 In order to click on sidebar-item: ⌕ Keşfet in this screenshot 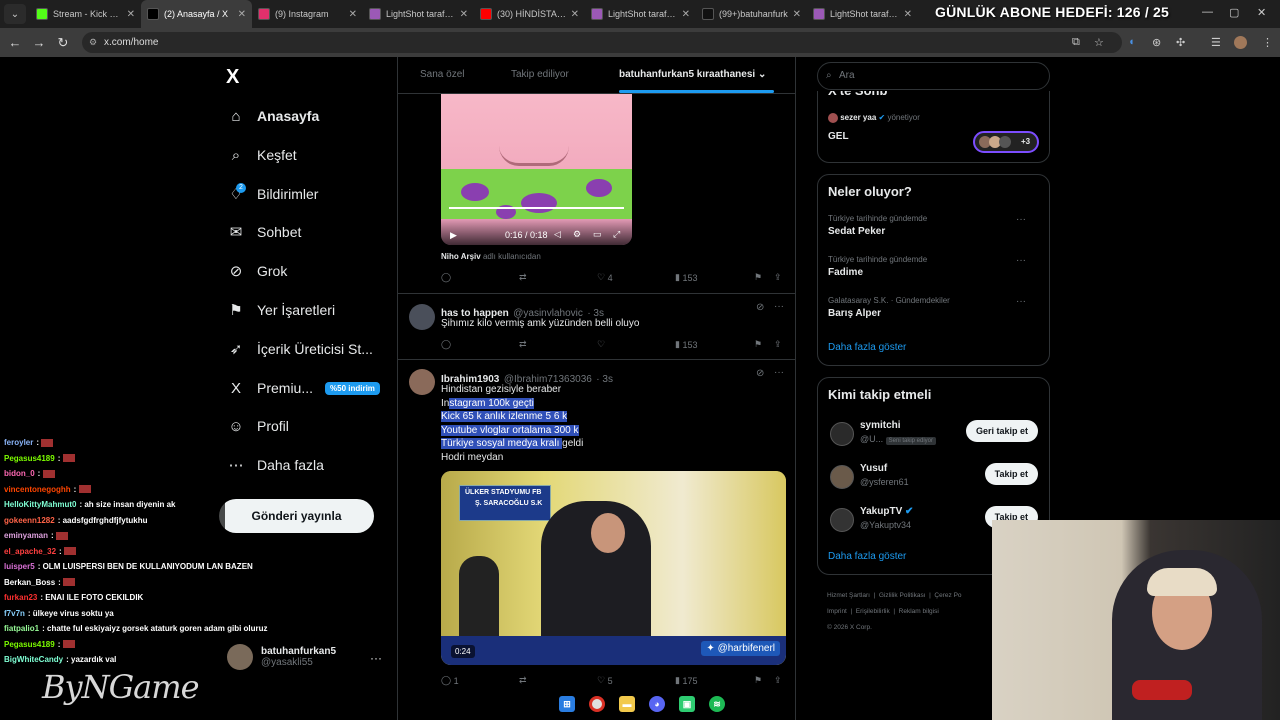, I will do `click(261, 155)`.